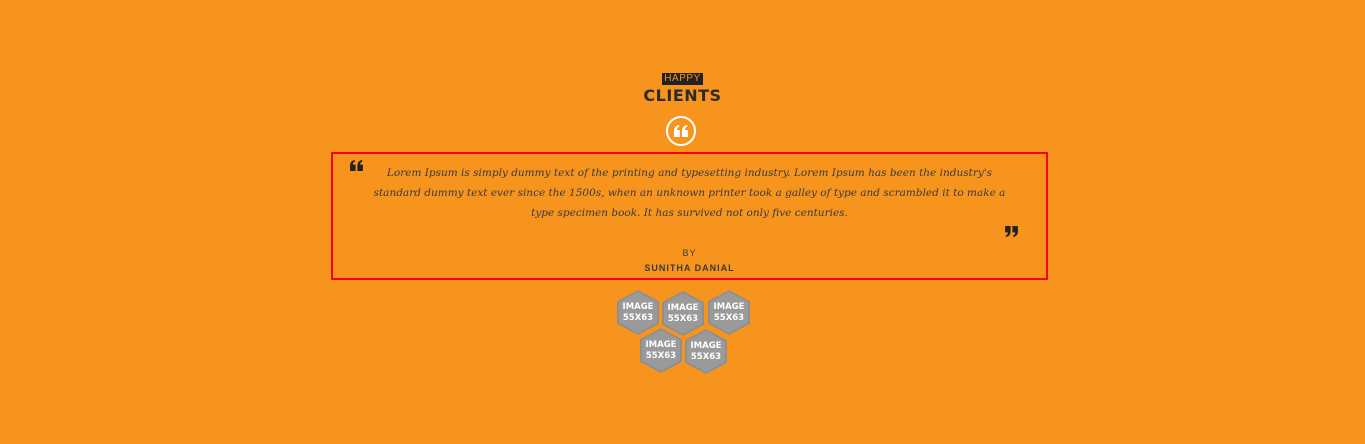  Describe the element at coordinates (681, 131) in the screenshot. I see `quote-icon` at that location.